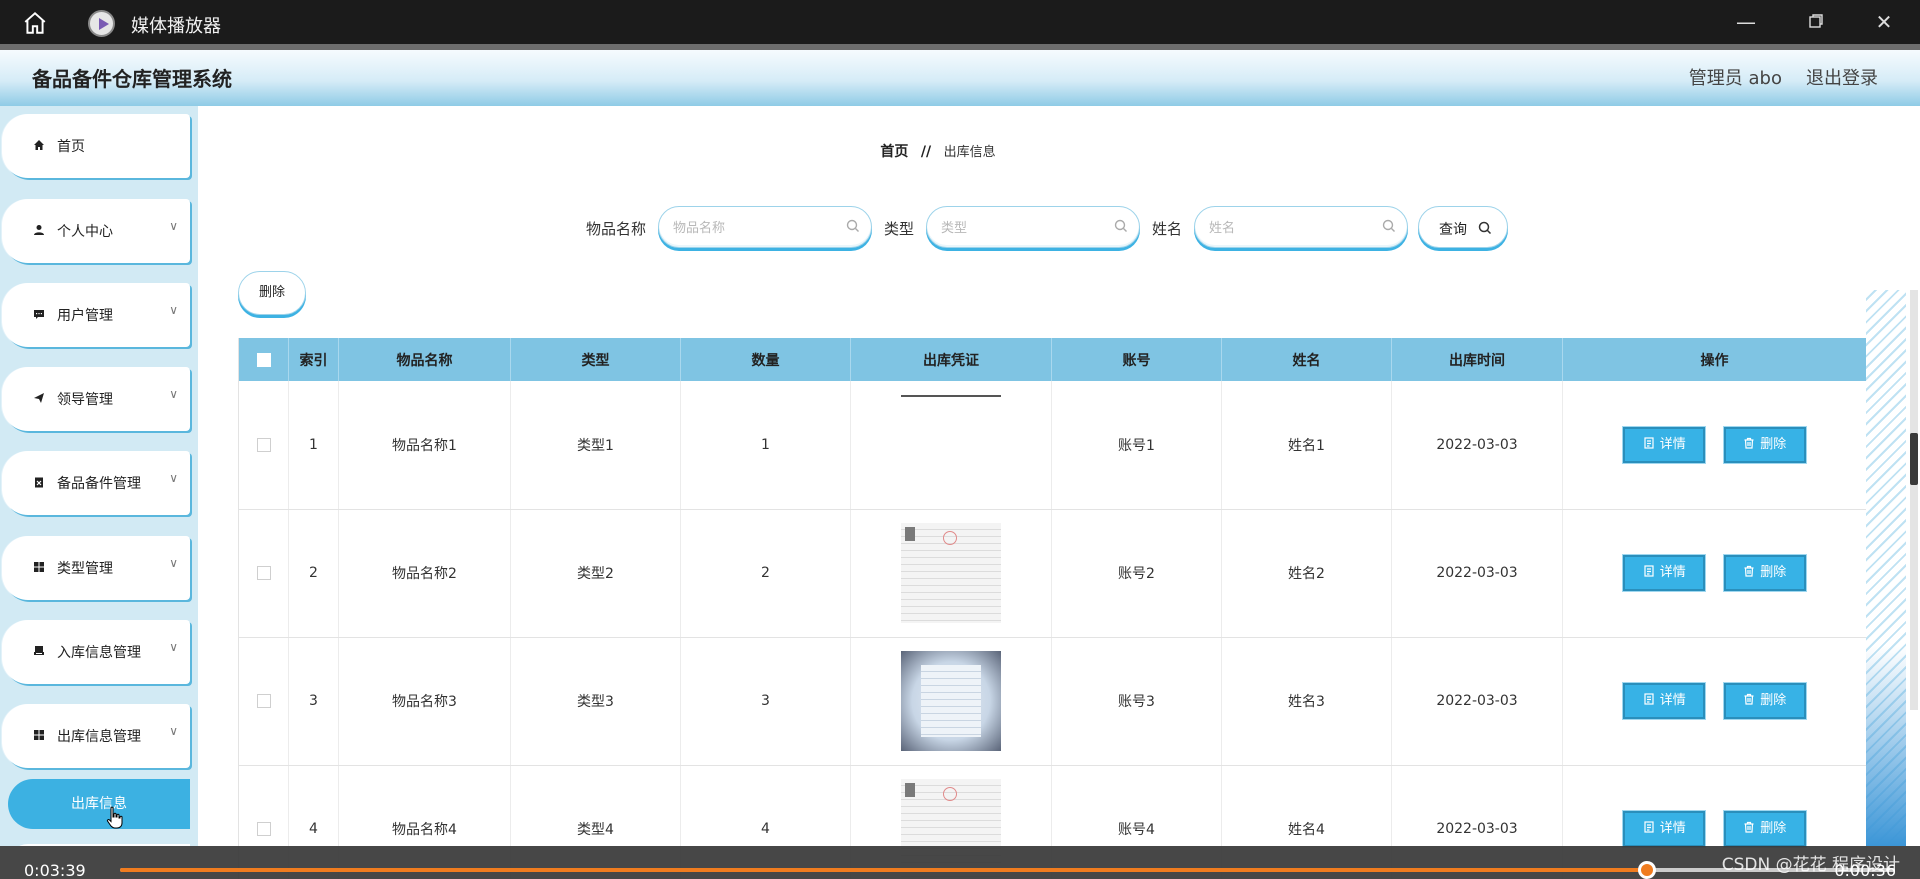 Image resolution: width=1920 pixels, height=879 pixels. Describe the element at coordinates (313, 701) in the screenshot. I see `cell-index: 3` at that location.